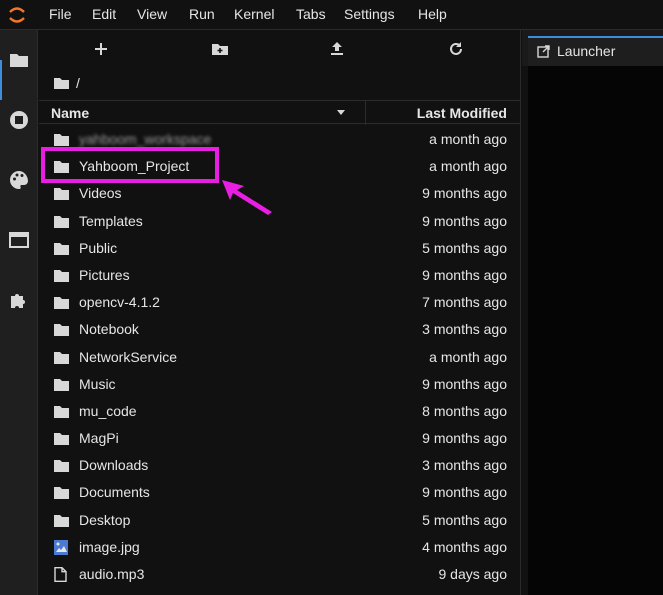  I want to click on jupyter-logo-icon, so click(17, 15).